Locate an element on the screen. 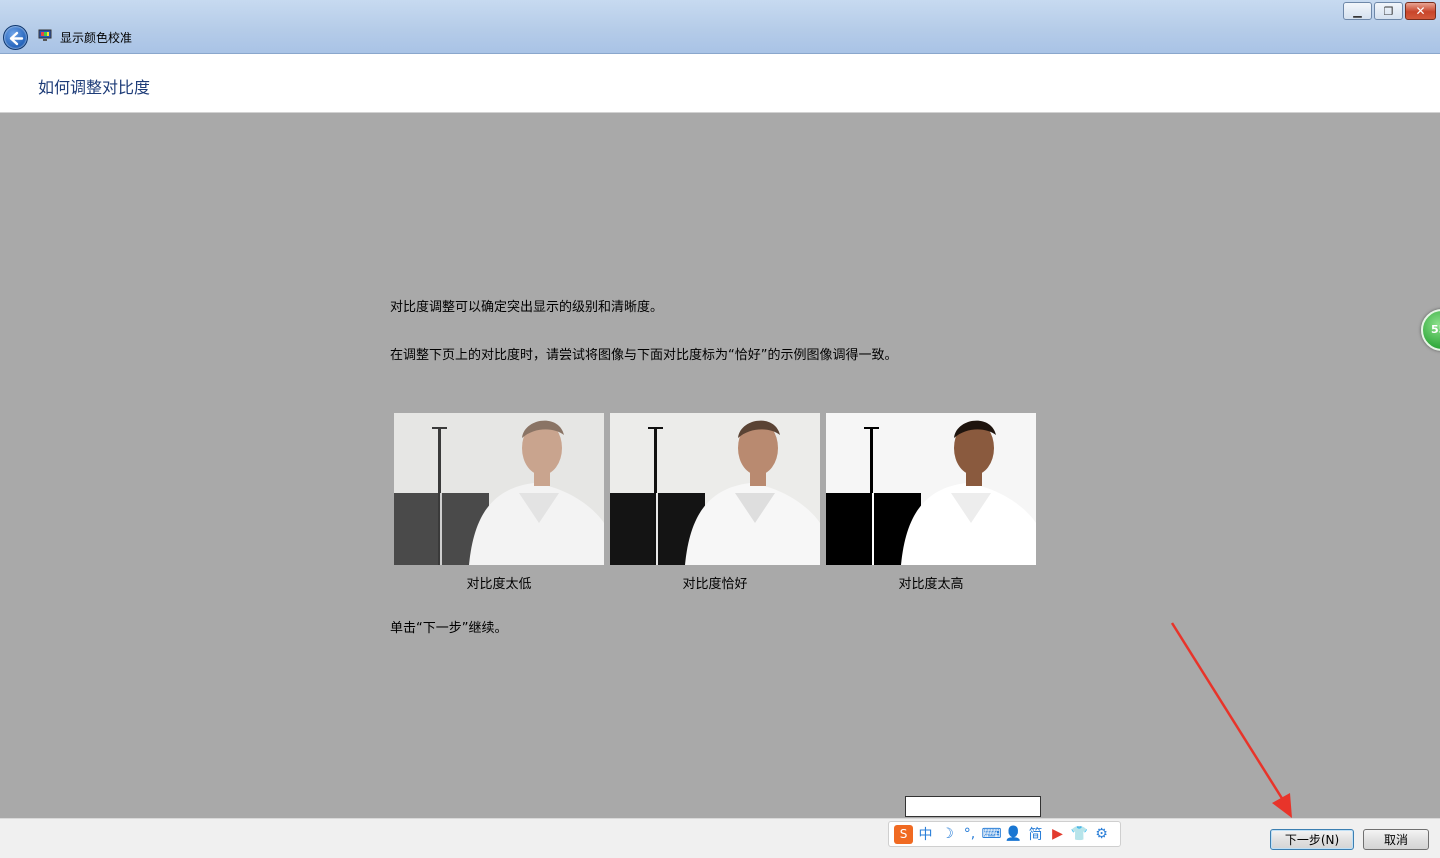  bubble-value: 55 is located at coordinates (1435, 329).